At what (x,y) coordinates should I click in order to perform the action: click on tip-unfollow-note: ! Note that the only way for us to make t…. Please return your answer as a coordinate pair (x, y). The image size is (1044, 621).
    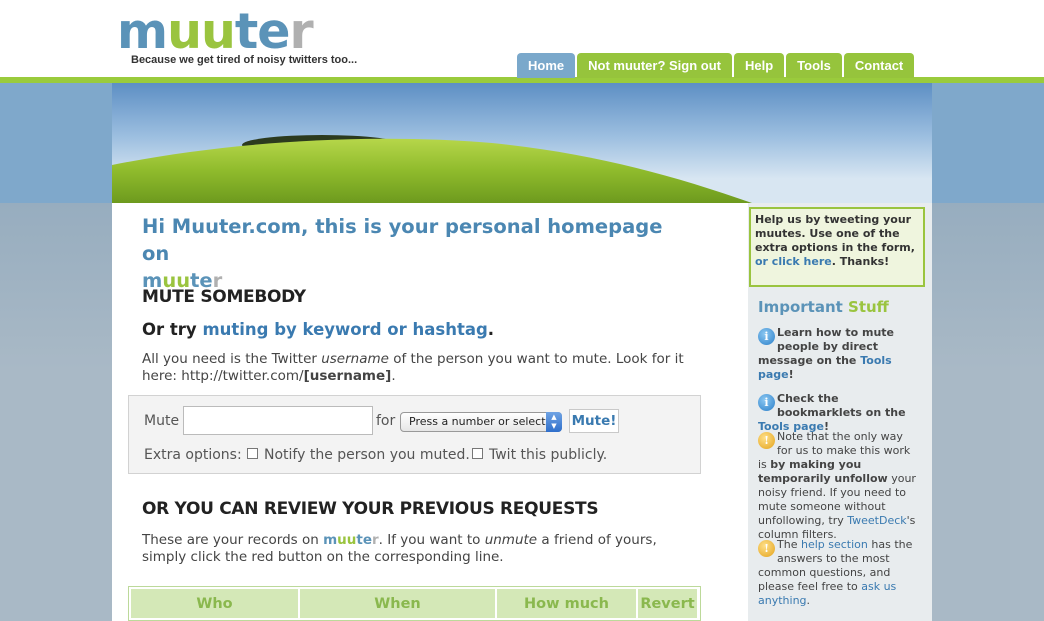
    Looking at the image, I should click on (838, 486).